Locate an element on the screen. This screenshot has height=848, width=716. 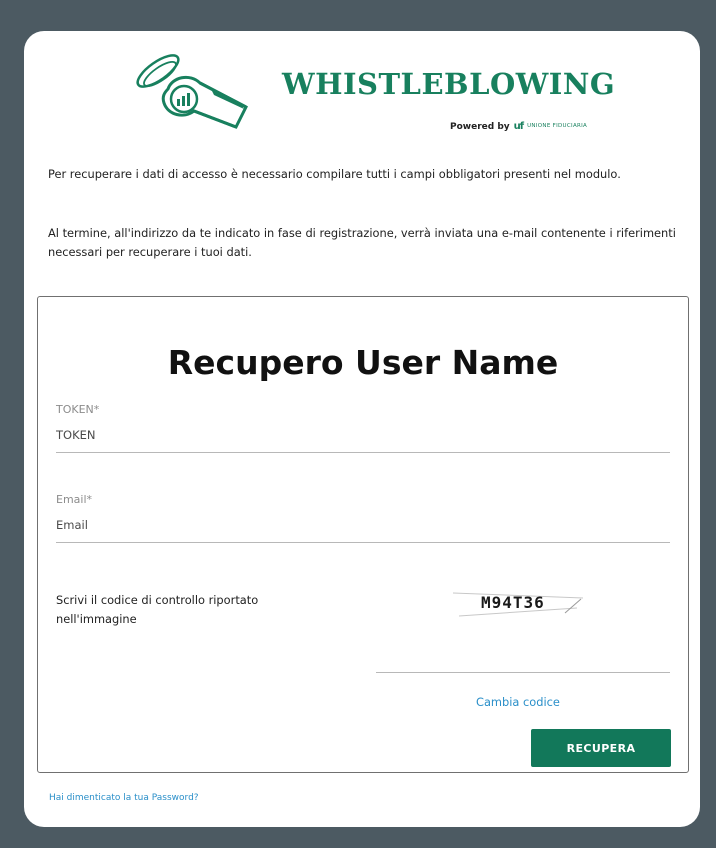
brand-name: WHISTLEBLOWING is located at coordinates (449, 84).